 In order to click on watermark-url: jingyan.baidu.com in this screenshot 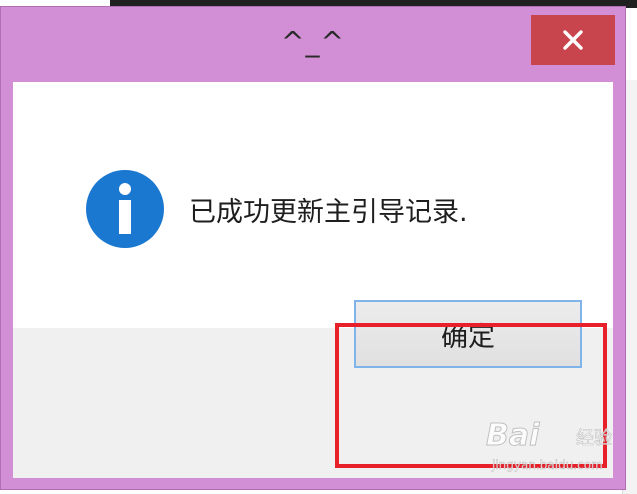, I will do `click(547, 465)`.